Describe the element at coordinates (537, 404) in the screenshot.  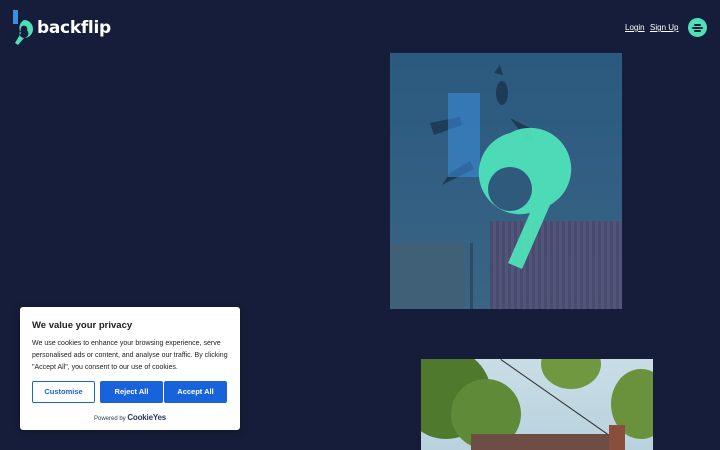
I see `hero-image-house` at that location.